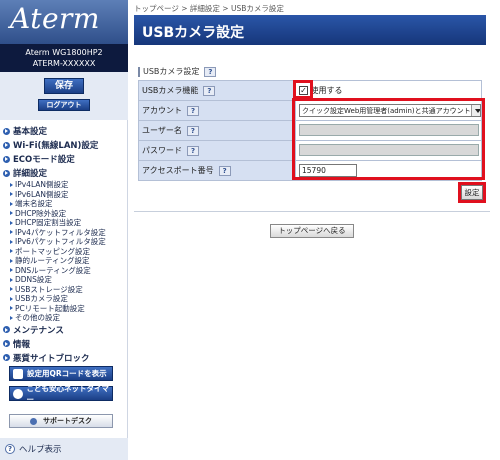 This screenshot has height=460, width=500. What do you see at coordinates (139, 71) in the screenshot?
I see `section-marker` at bounding box center [139, 71].